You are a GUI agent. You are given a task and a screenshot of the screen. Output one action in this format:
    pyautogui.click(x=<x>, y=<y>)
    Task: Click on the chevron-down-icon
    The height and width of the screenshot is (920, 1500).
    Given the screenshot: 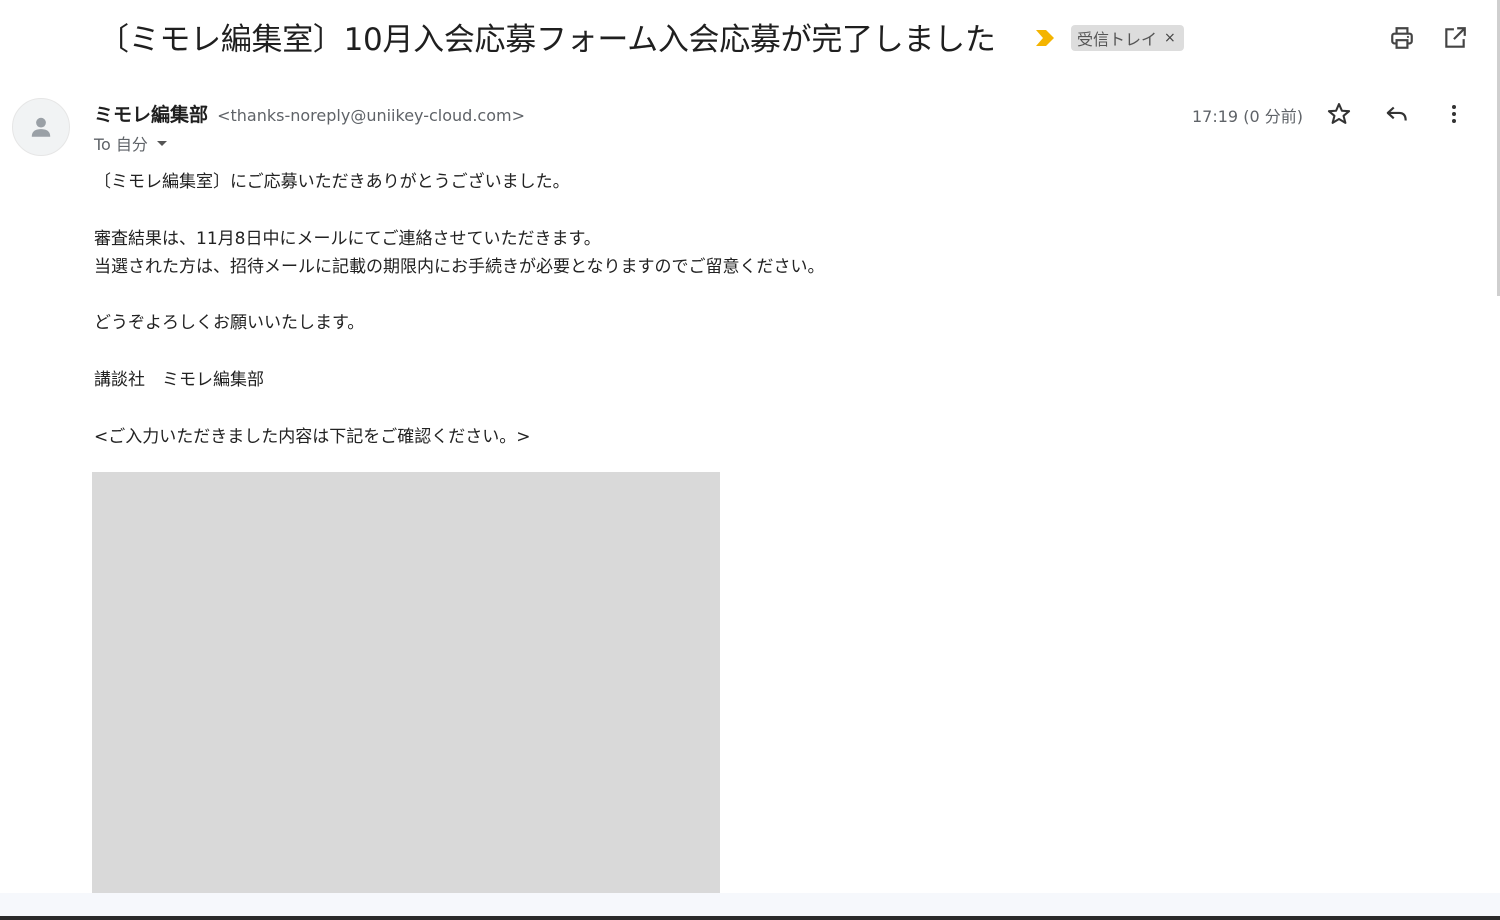 What is the action you would take?
    pyautogui.click(x=161, y=143)
    